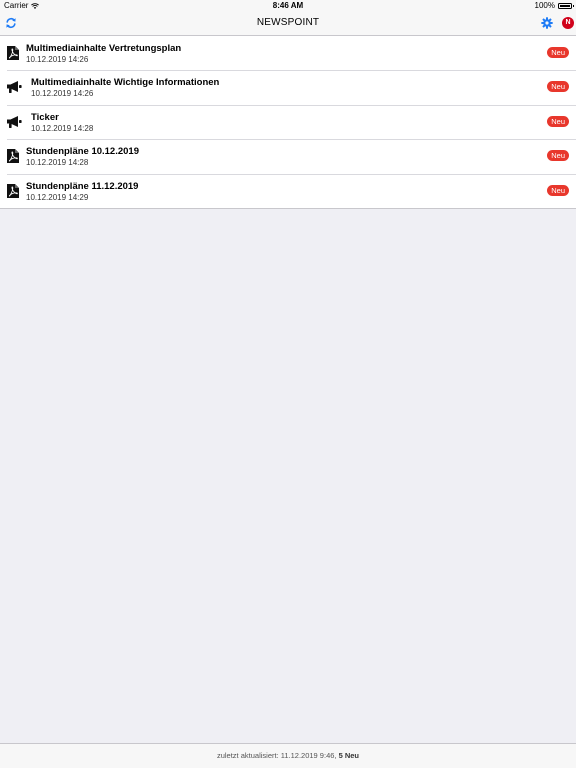 The width and height of the screenshot is (576, 768). Describe the element at coordinates (82, 186) in the screenshot. I see `item-title: Stundenpläne 11.12.2019` at that location.